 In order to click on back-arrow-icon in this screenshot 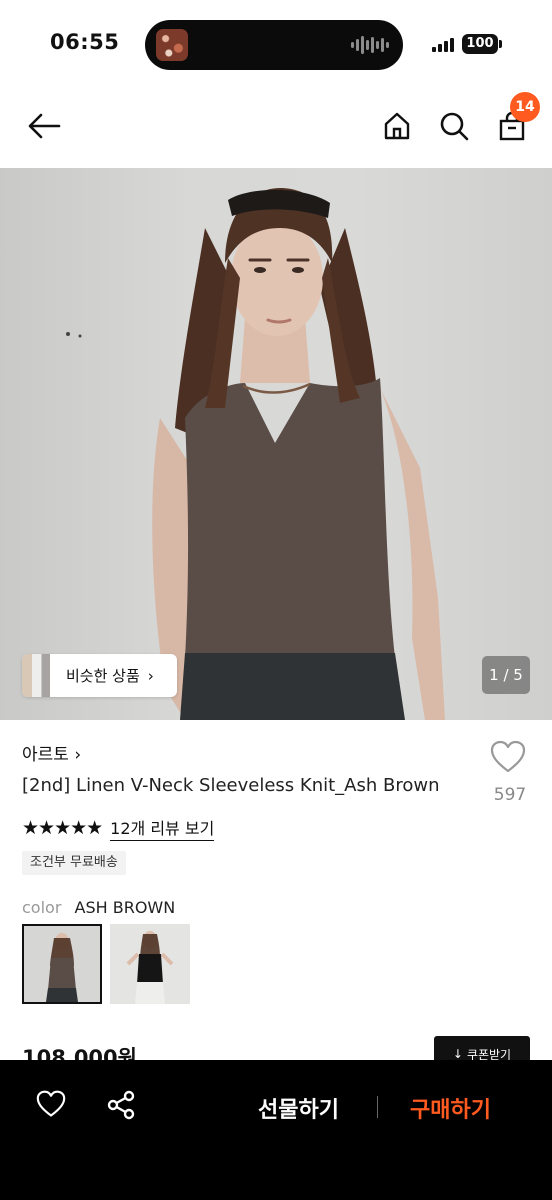, I will do `click(44, 126)`.